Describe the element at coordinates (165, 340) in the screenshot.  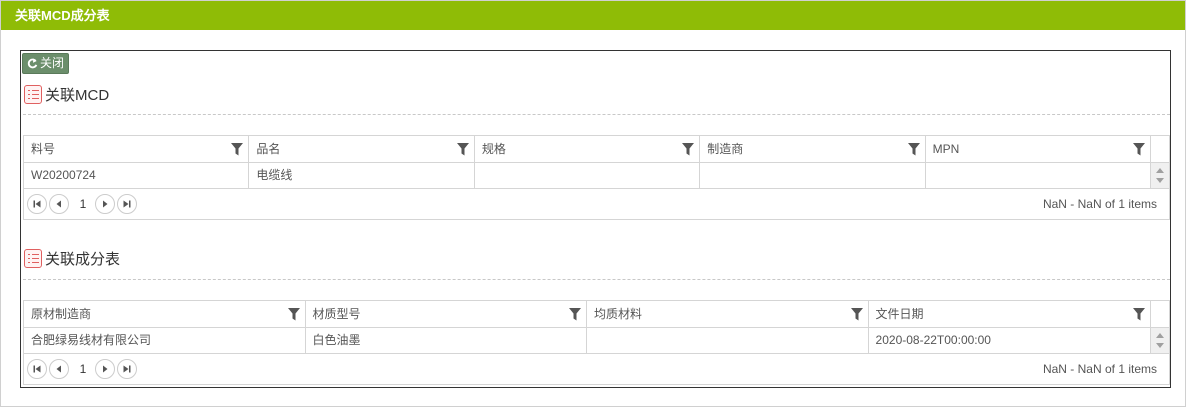
I see `cell-material-manufacturer: 合肥绿易线材有限公司` at that location.